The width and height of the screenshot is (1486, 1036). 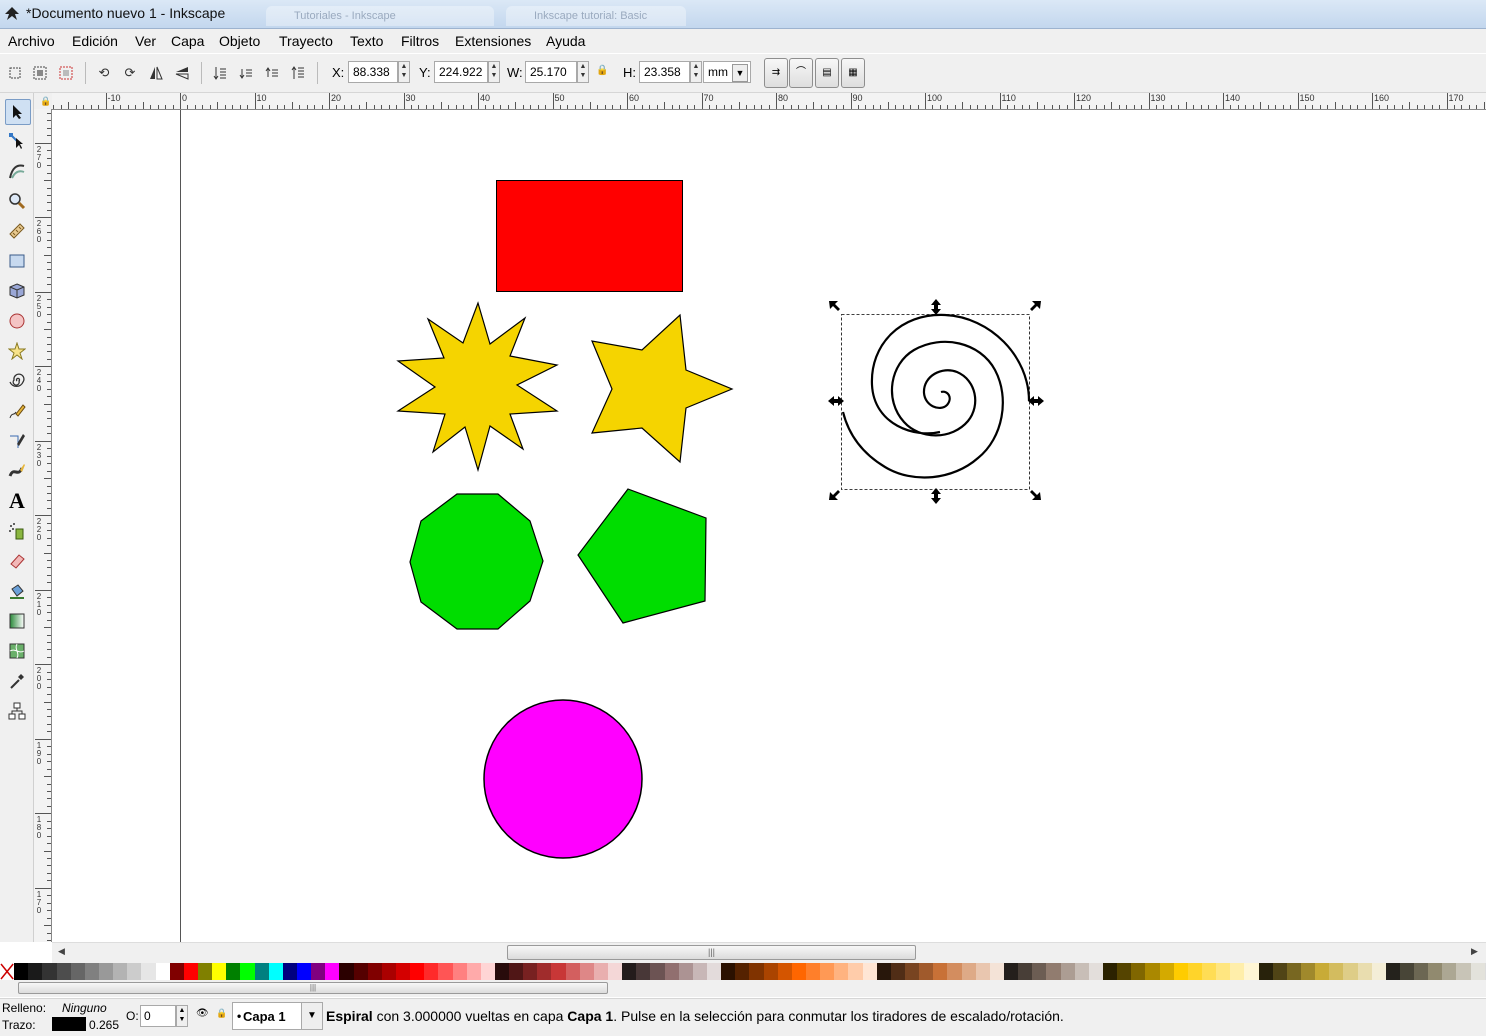 I want to click on ellipse-tool, so click(x=17, y=321).